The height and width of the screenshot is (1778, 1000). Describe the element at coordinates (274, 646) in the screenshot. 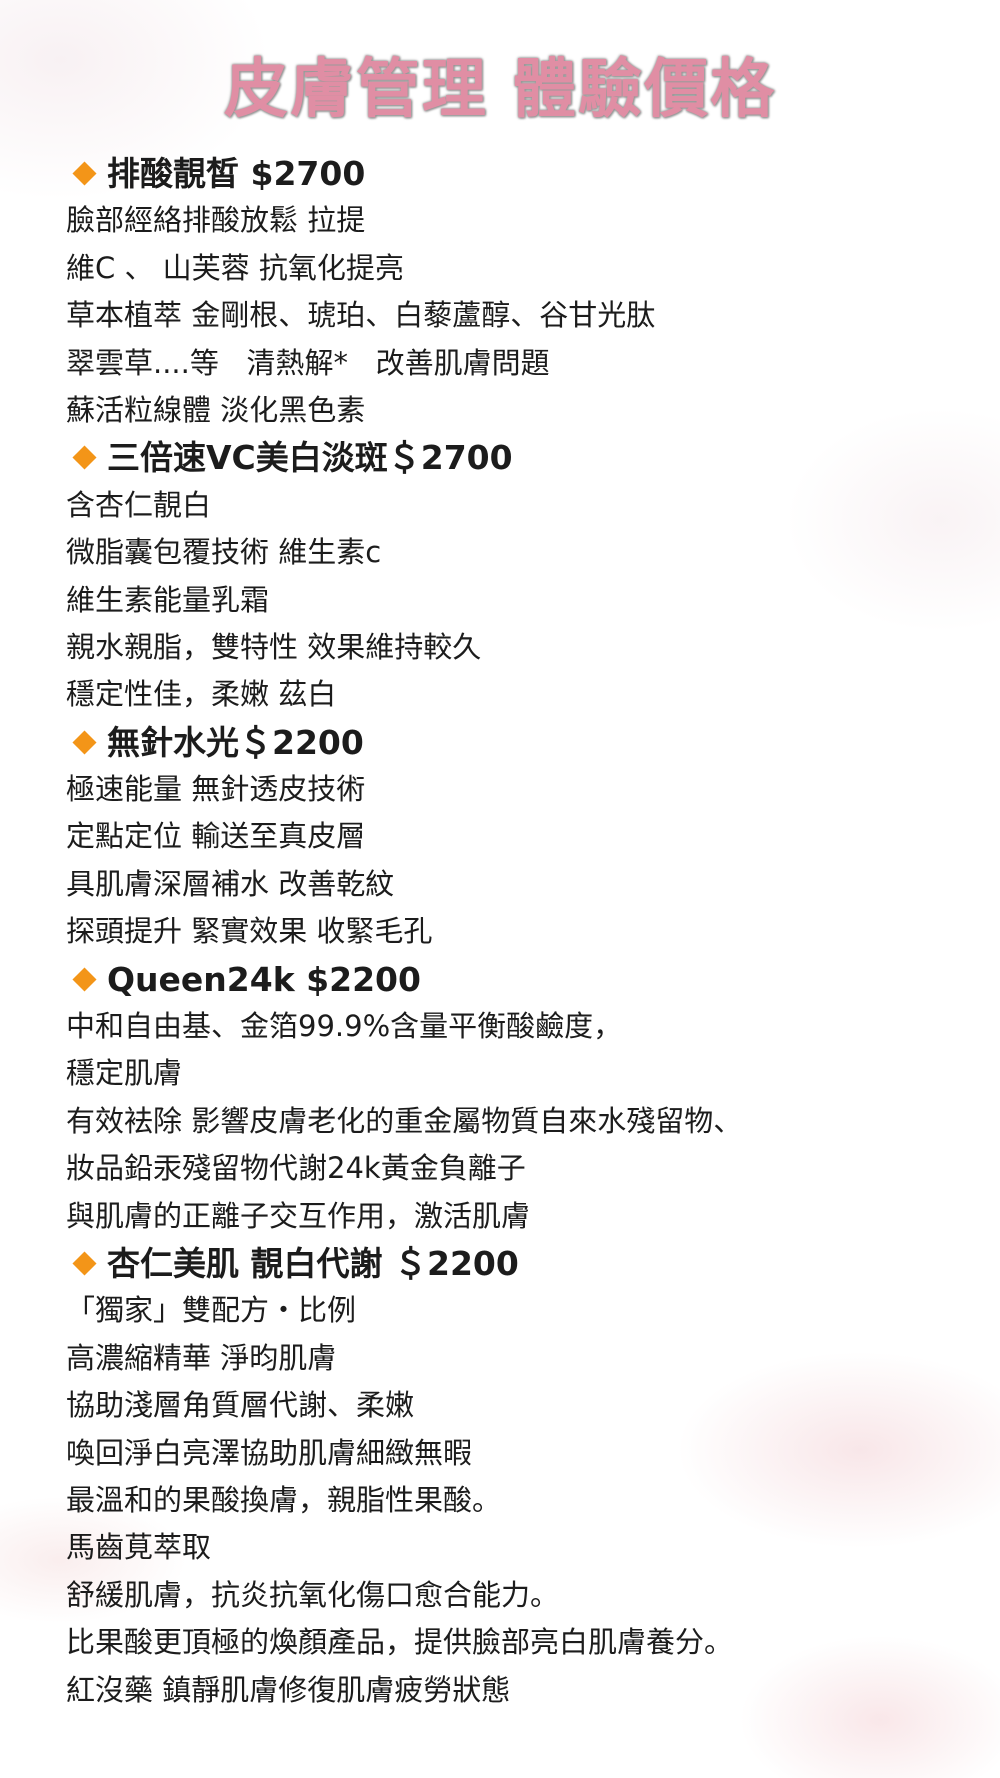

I see `description-line: 親水親脂，雙特性 效果維持較久` at that location.